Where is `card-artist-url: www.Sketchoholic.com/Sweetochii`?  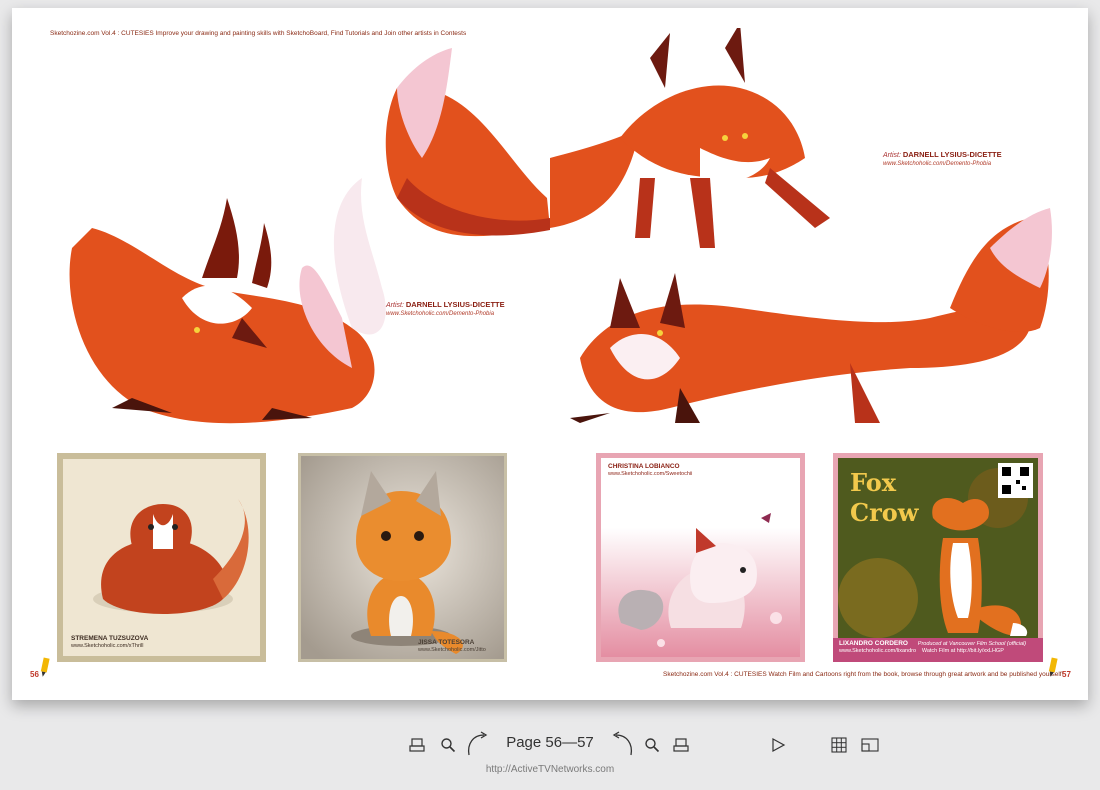
card-artist-url: www.Sketchoholic.com/Sweetochii is located at coordinates (650, 474).